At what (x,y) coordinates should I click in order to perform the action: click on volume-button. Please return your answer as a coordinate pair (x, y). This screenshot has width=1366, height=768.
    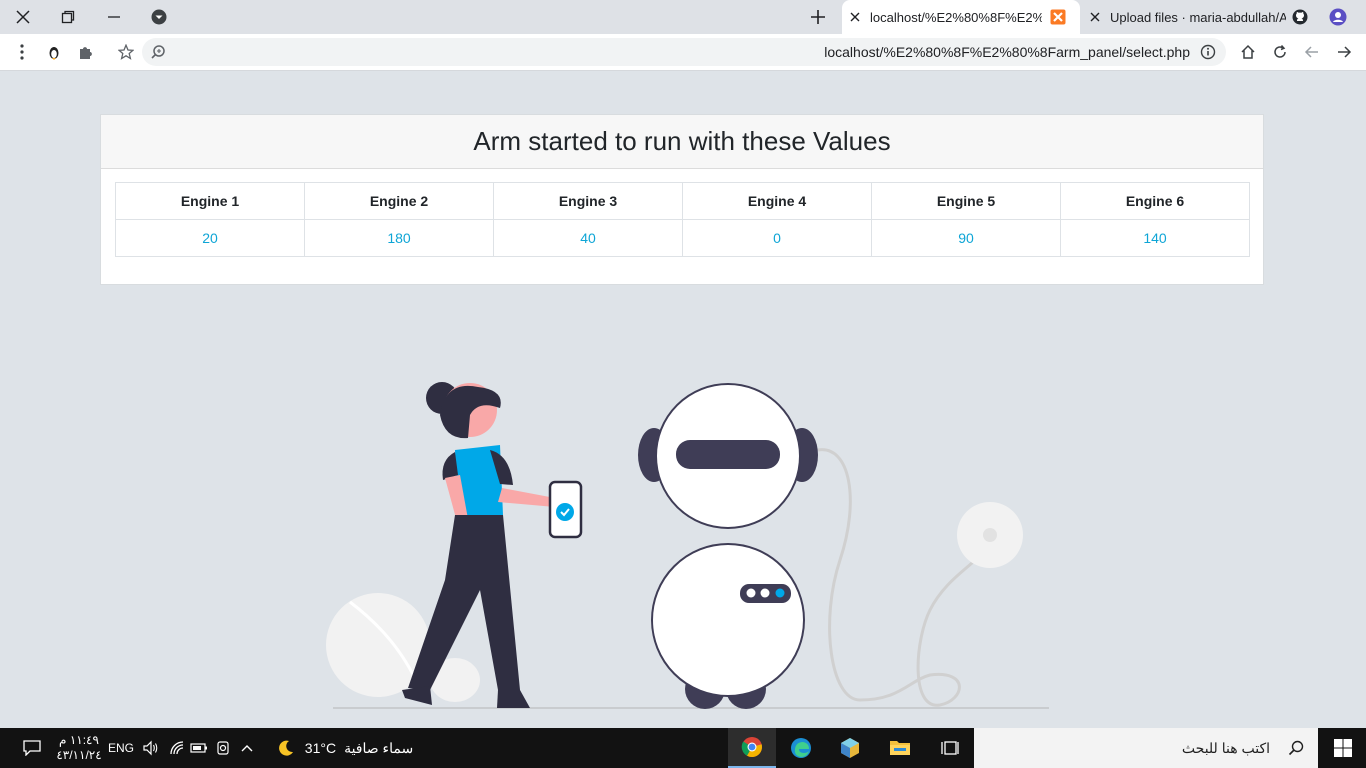
    Looking at the image, I should click on (151, 748).